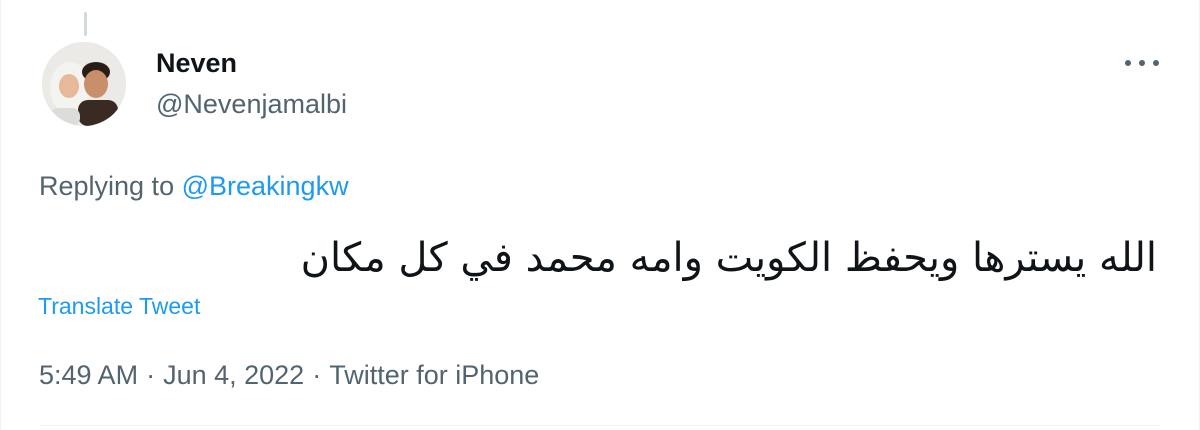  I want to click on avatar-photo, so click(84, 84).